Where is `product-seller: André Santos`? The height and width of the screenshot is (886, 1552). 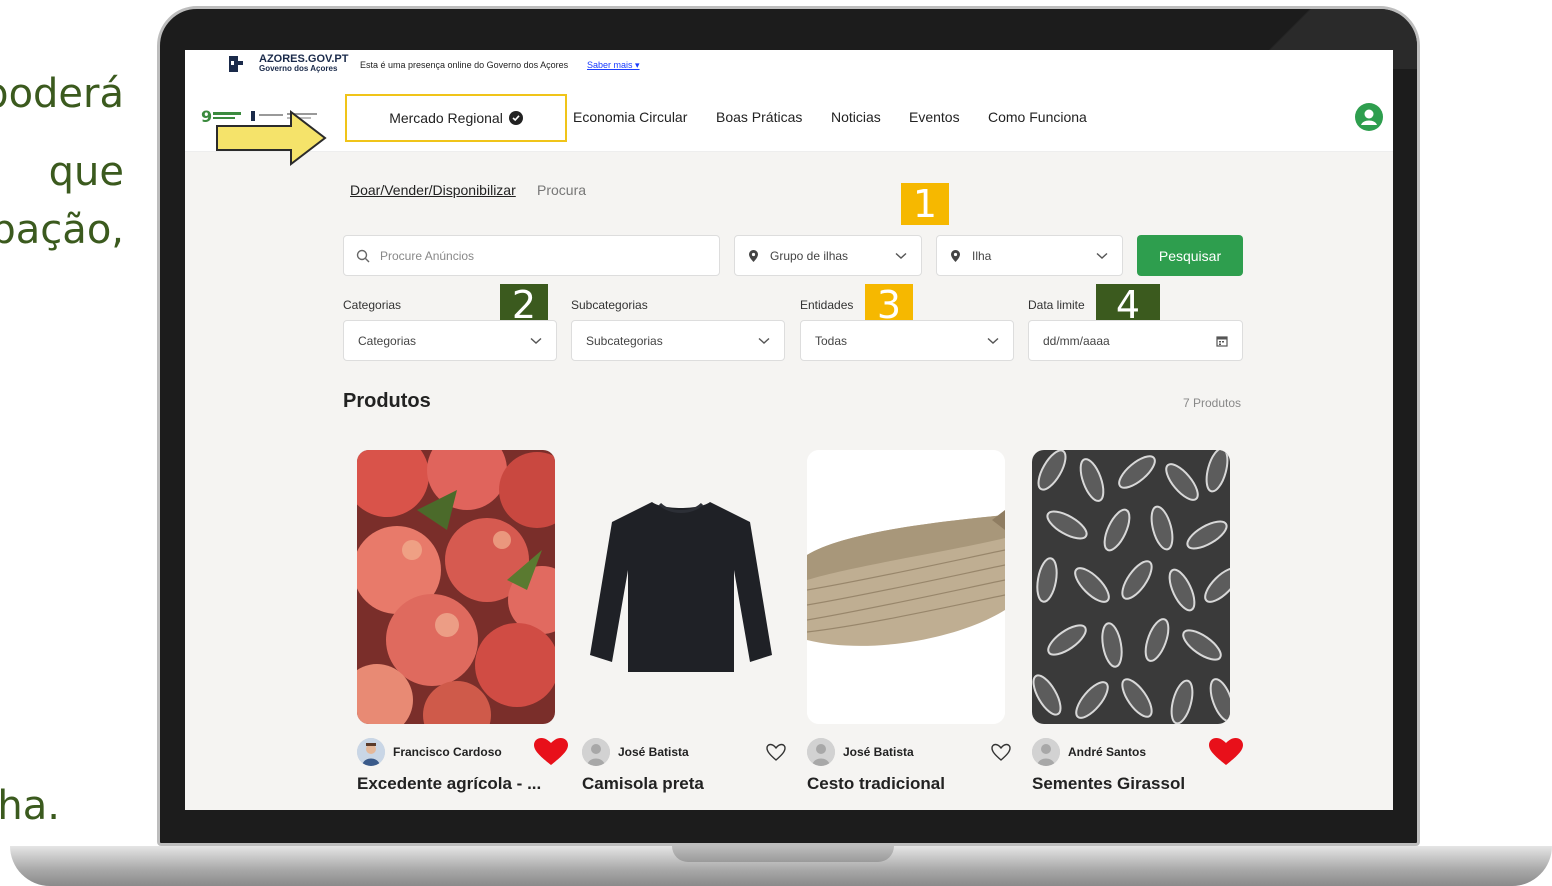 product-seller: André Santos is located at coordinates (1138, 752).